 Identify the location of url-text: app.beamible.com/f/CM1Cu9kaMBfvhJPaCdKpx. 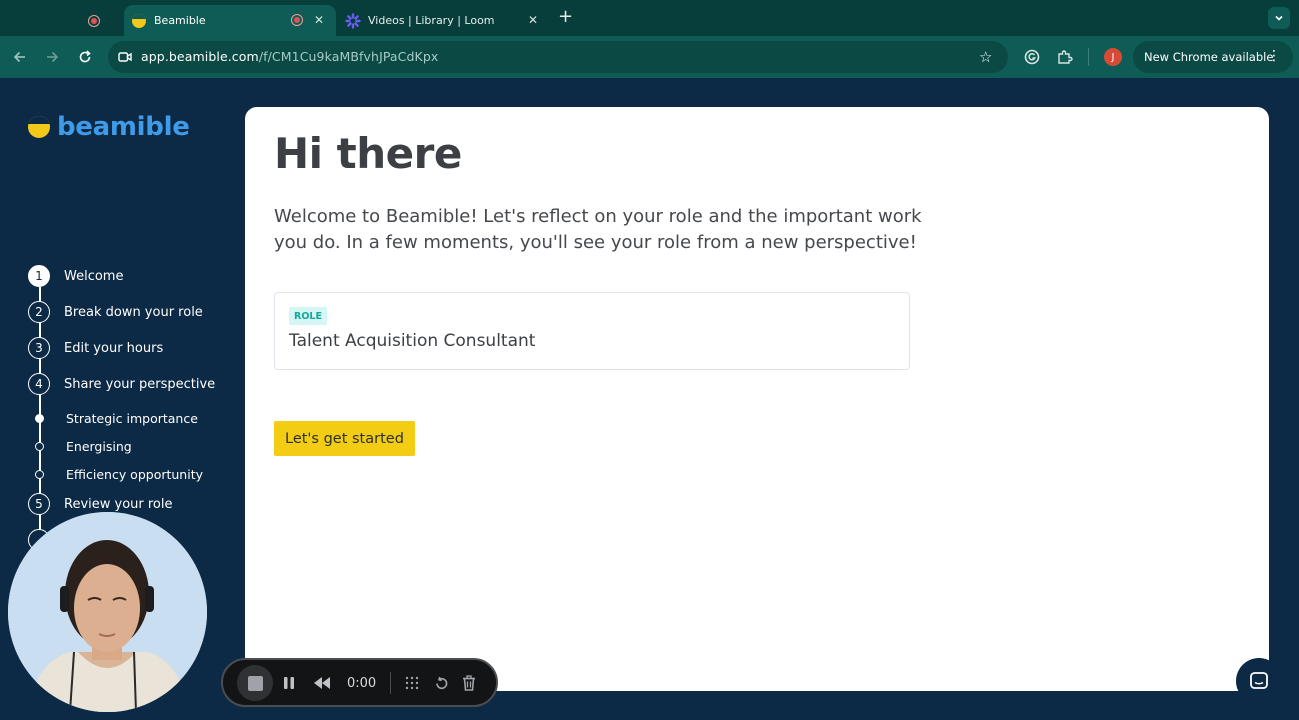
(289, 56).